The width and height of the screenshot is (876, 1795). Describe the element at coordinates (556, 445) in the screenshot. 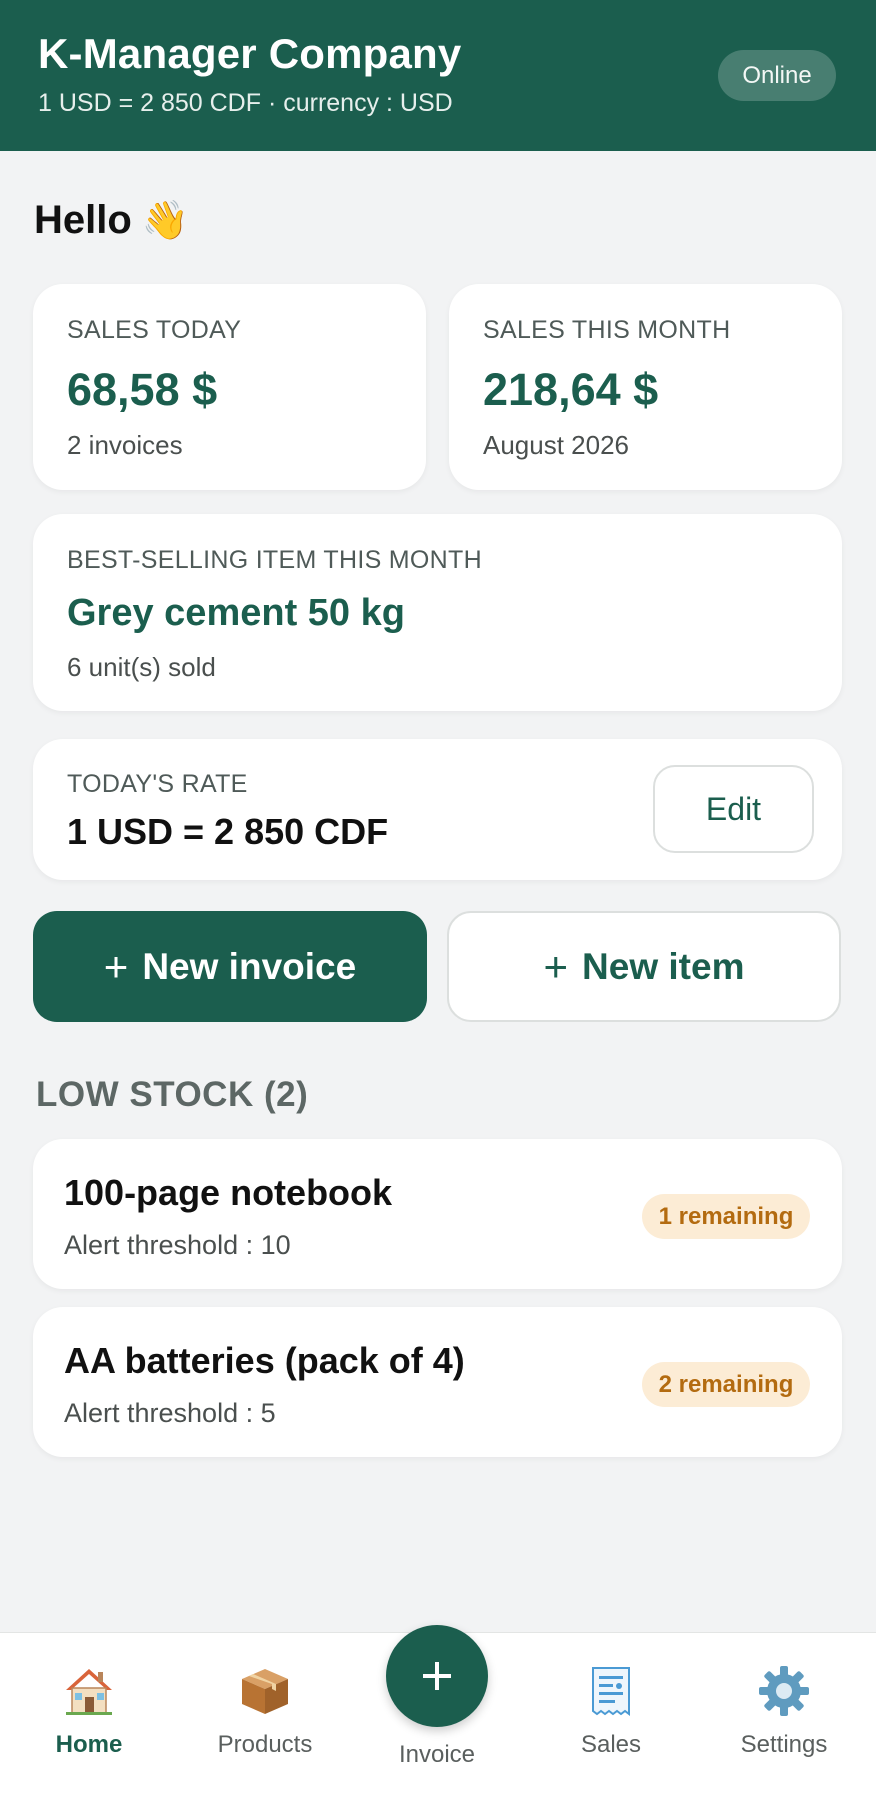

I see `sales-month-period: August 2026` at that location.